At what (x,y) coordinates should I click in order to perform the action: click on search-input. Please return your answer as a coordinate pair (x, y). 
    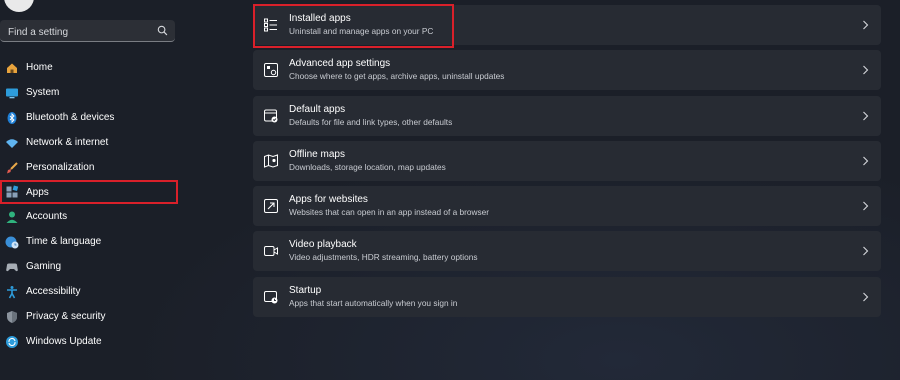
    Looking at the image, I should click on (78, 32).